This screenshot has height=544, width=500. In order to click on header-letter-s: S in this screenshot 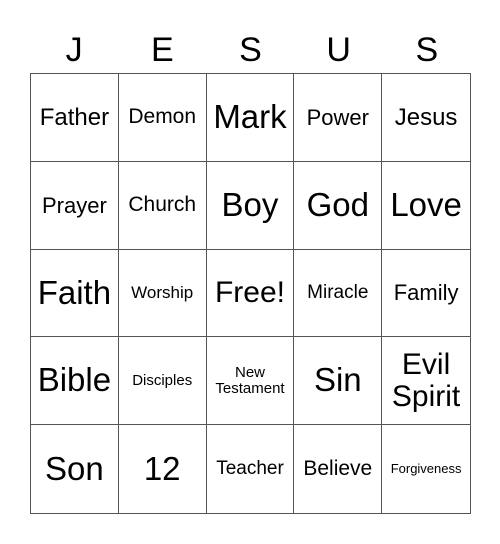, I will do `click(250, 50)`.